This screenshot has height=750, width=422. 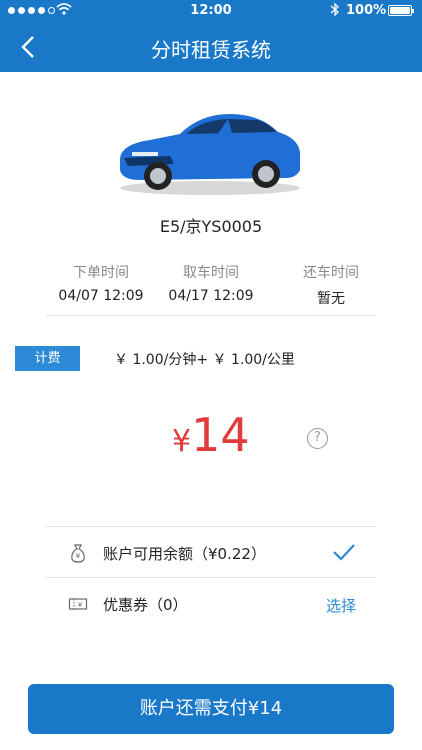 I want to click on car-plate: E5/京YS0005, so click(x=211, y=226).